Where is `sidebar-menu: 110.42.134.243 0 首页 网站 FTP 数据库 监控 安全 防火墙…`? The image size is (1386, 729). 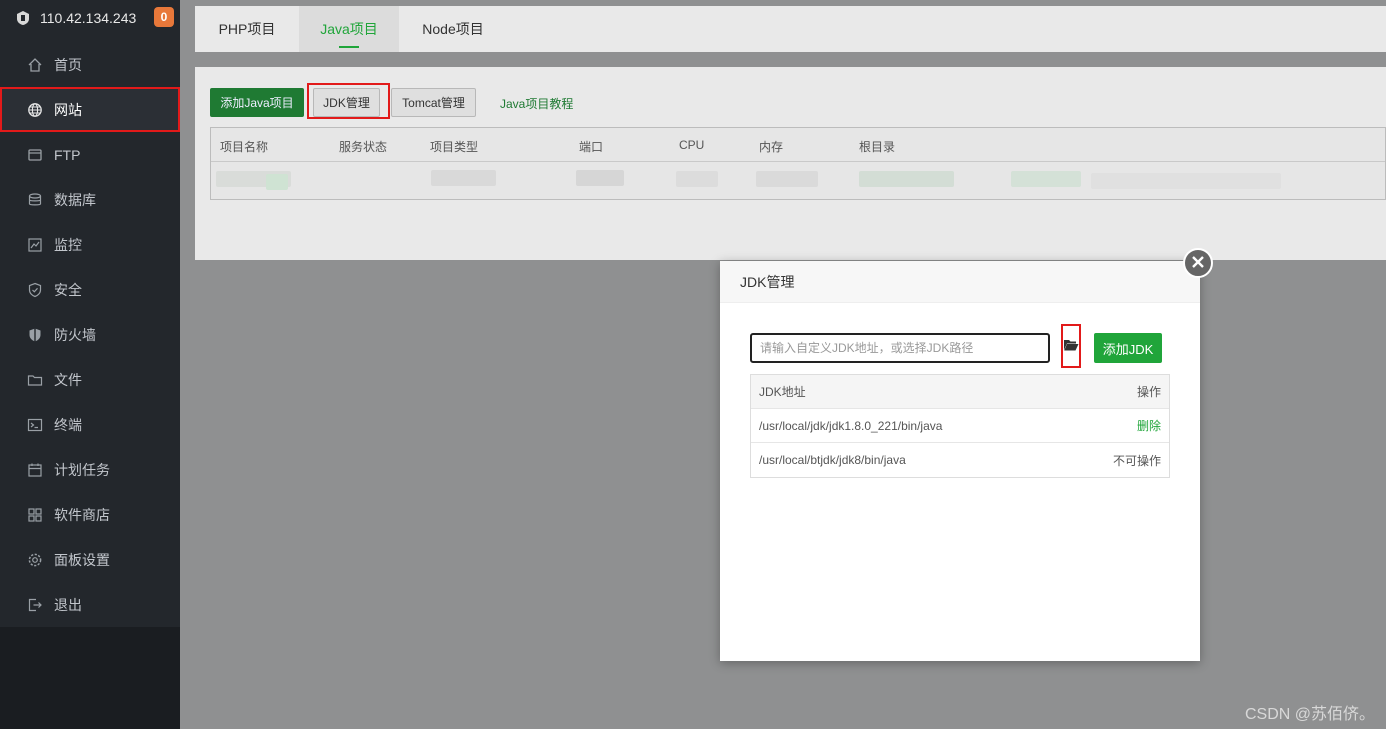 sidebar-menu: 110.42.134.243 0 首页 网站 FTP 数据库 监控 安全 防火墙… is located at coordinates (90, 313).